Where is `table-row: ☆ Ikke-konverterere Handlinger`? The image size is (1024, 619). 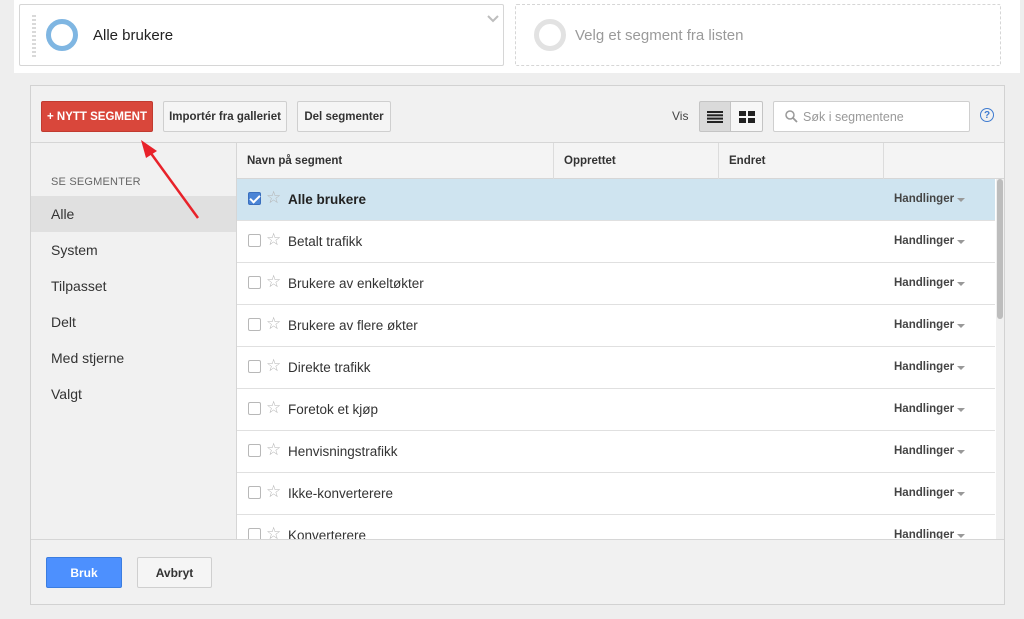
table-row: ☆ Ikke-konverterere Handlinger is located at coordinates (616, 494).